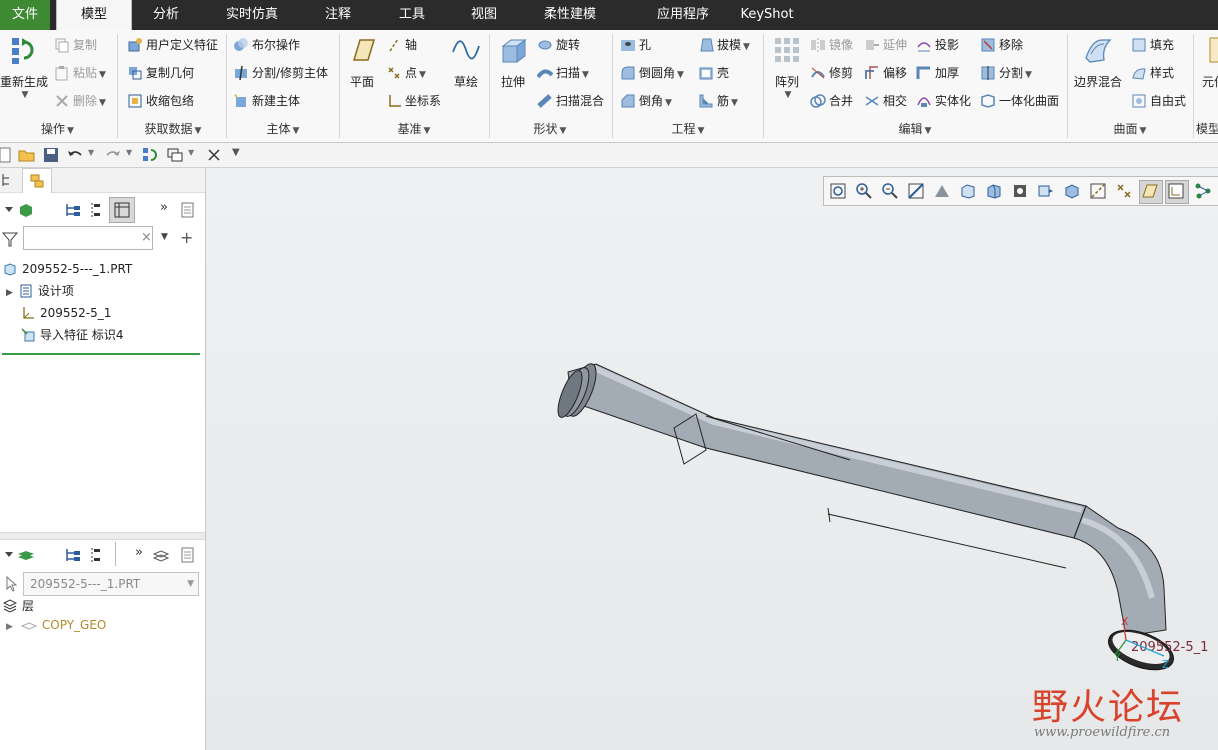 The width and height of the screenshot is (1218, 750). I want to click on redo-icon, so click(113, 155).